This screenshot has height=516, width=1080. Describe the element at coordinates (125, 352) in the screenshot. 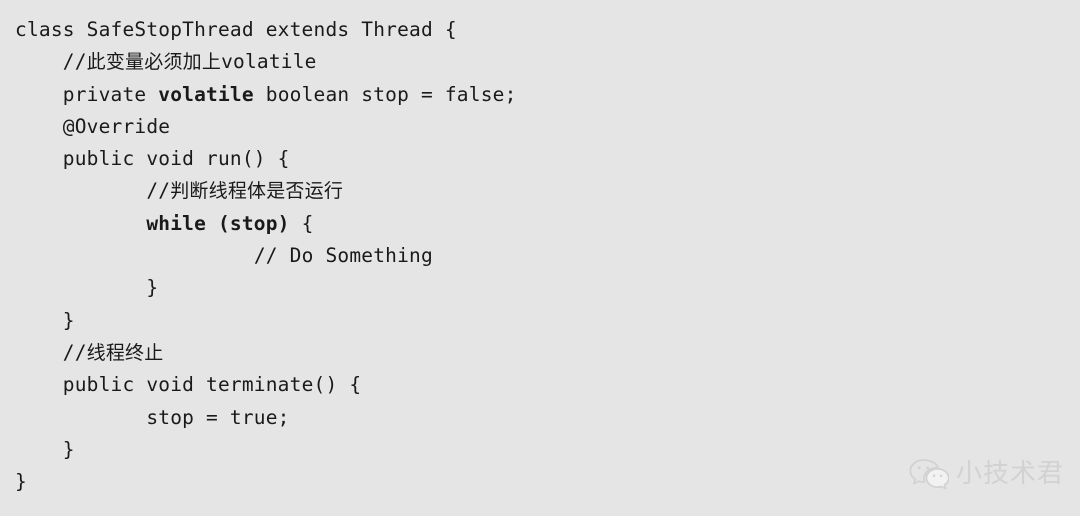

I see `code-comment-cjk: 线程终止` at that location.